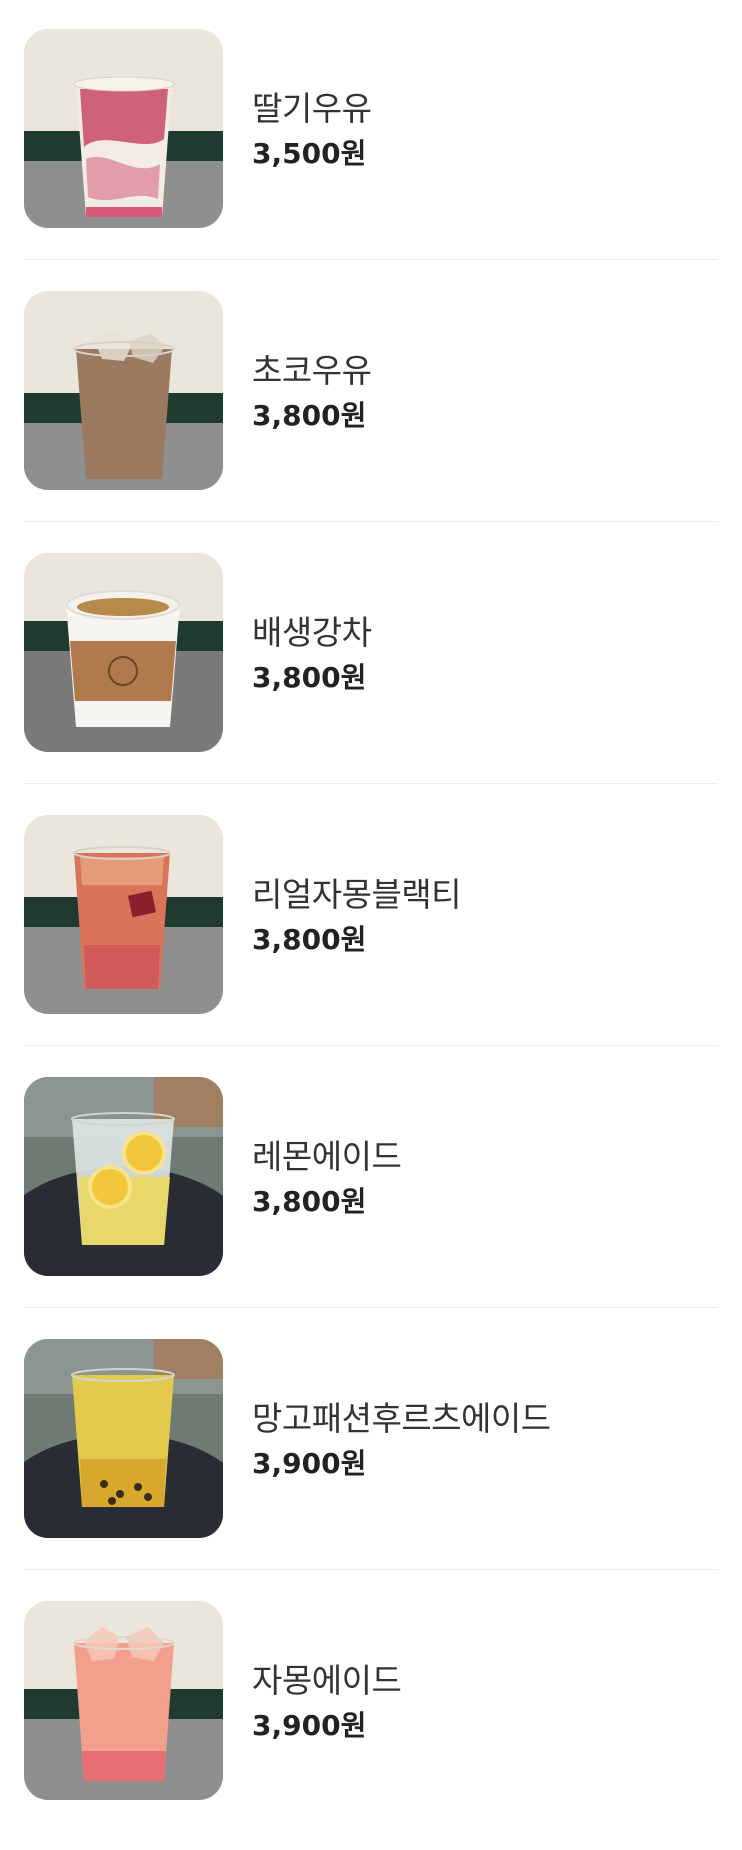  Describe the element at coordinates (123, 1176) in the screenshot. I see `lemonade-photo` at that location.